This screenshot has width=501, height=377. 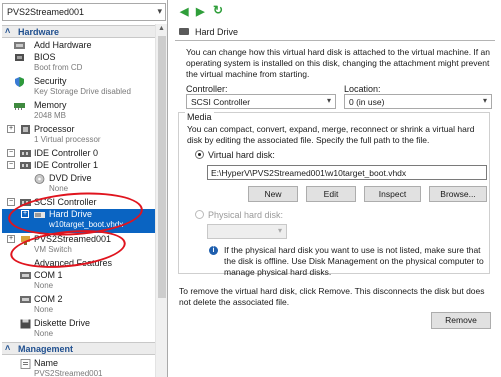 I want to click on media-legend: Media, so click(x=199, y=117).